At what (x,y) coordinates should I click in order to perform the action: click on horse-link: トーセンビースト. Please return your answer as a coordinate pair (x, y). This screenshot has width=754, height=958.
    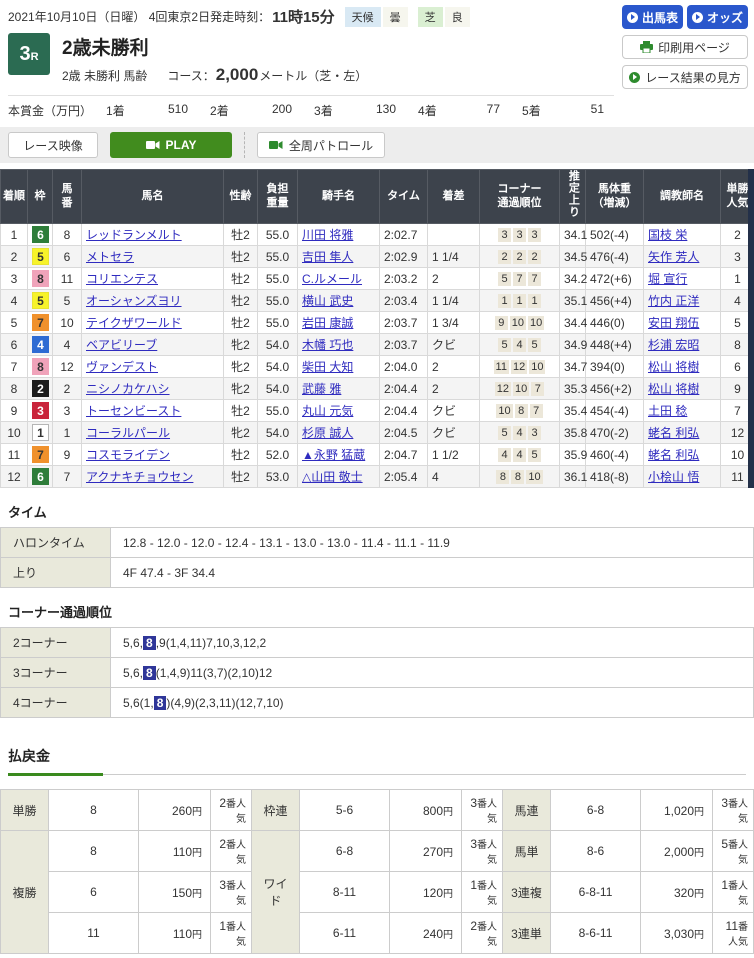
    Looking at the image, I should click on (133, 411).